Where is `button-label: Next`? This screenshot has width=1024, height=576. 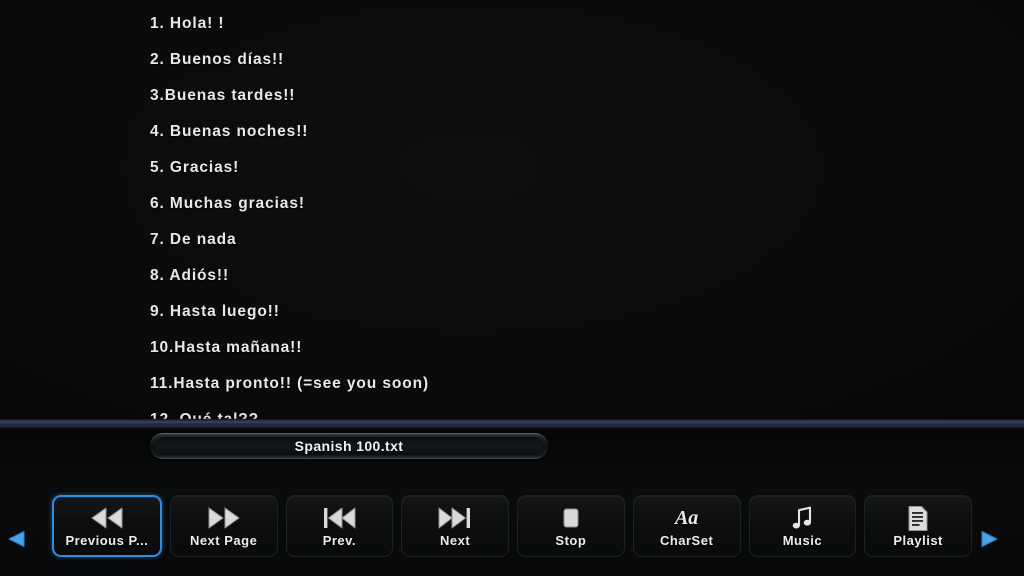 button-label: Next is located at coordinates (455, 540).